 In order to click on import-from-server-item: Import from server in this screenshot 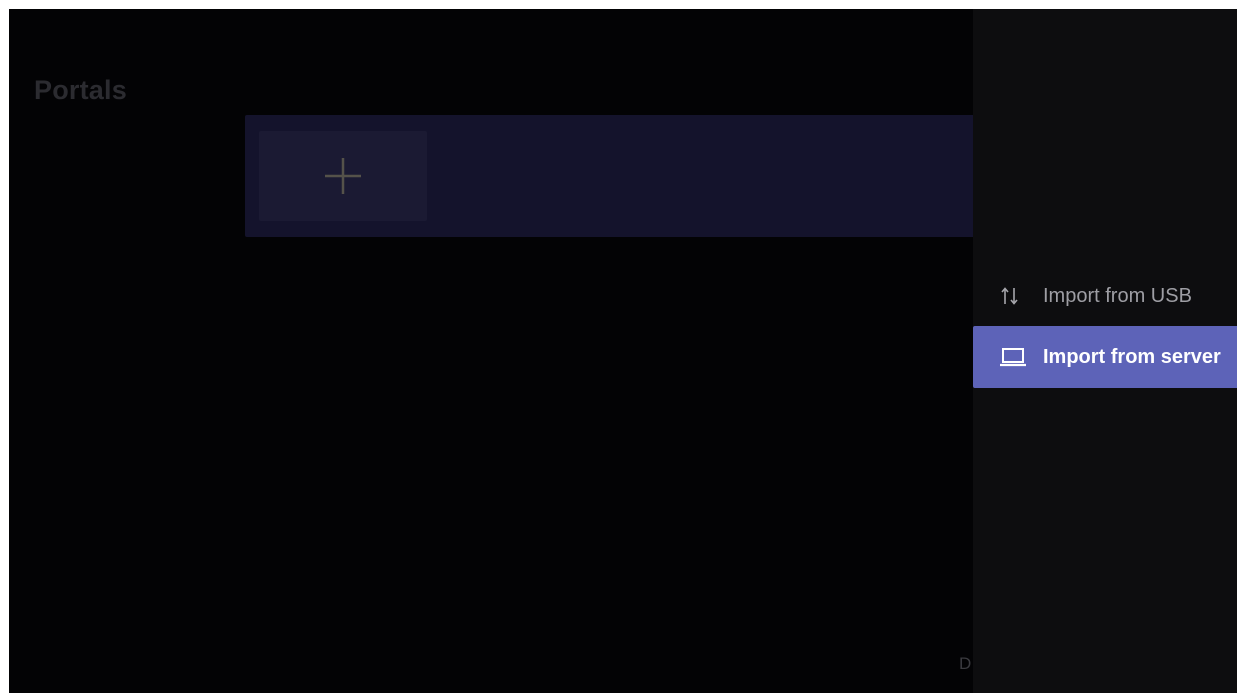, I will do `click(1105, 357)`.